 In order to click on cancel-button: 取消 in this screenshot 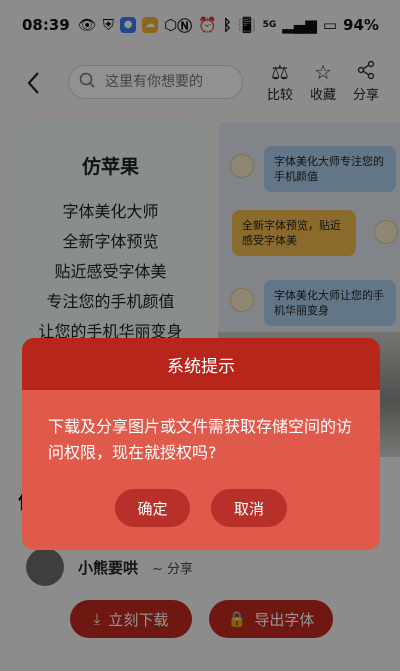, I will do `click(249, 508)`.